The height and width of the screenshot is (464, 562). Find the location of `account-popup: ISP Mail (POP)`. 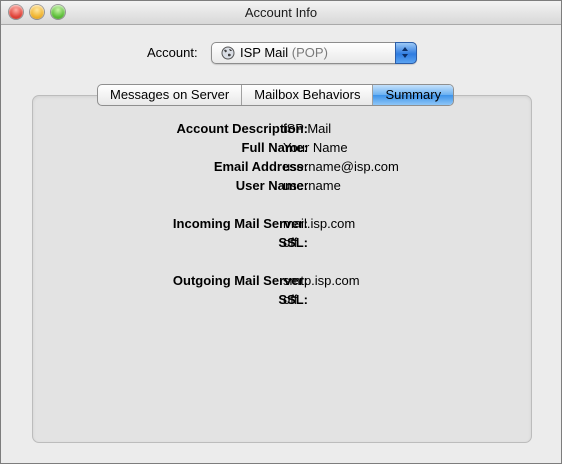

account-popup: ISP Mail (POP) is located at coordinates (314, 53).